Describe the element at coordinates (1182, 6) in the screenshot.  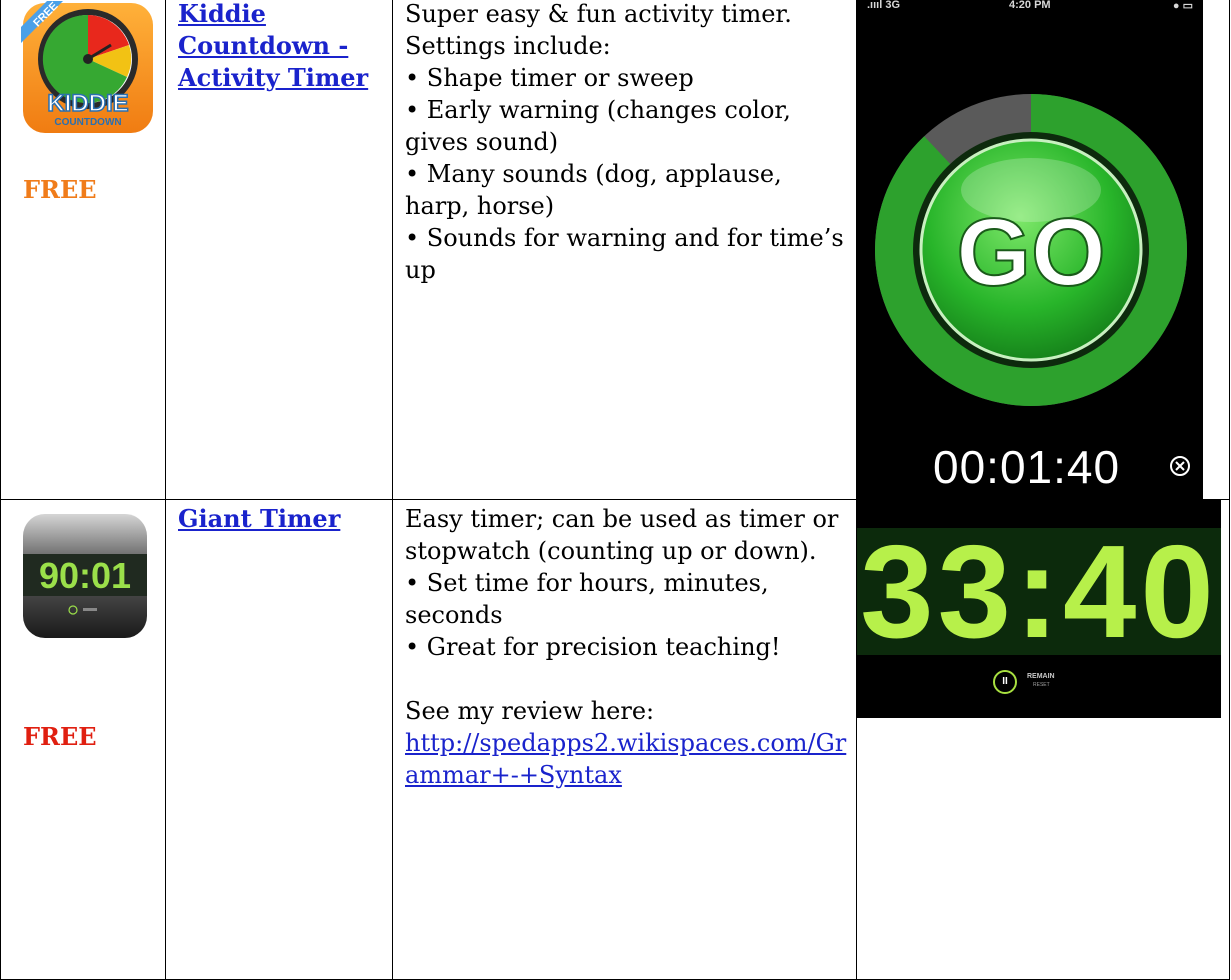
I see `battery-icon: ● ▭` at that location.